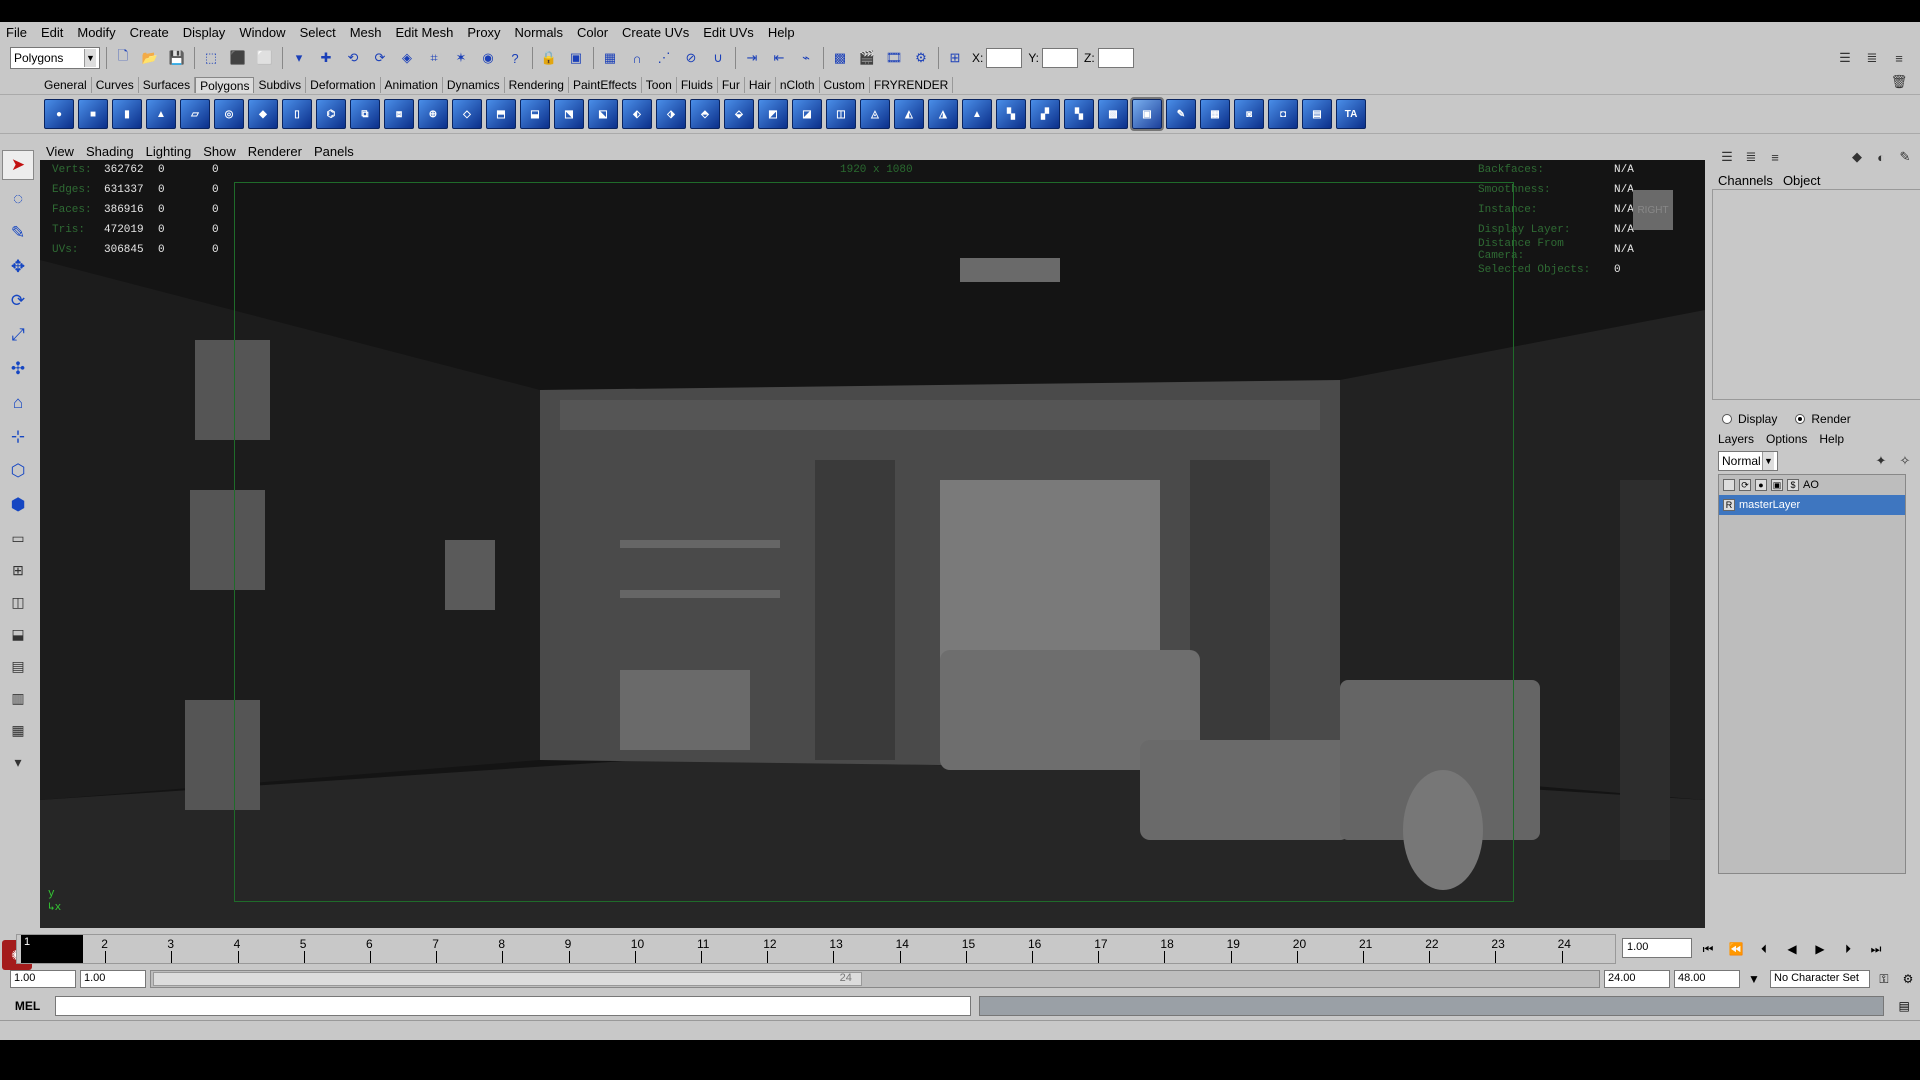  I want to click on single-perspective-layout-icon: ▭, so click(18, 538).